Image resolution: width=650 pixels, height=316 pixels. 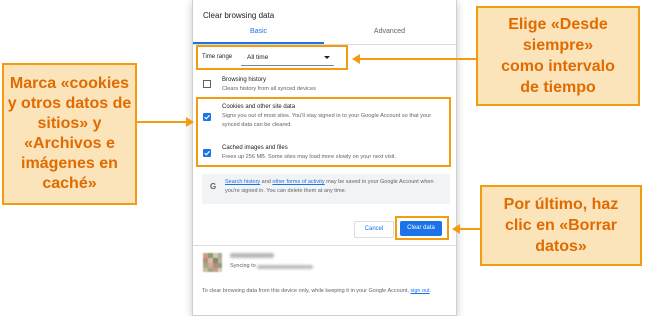 I want to click on tab-basic: Basic, so click(x=258, y=35).